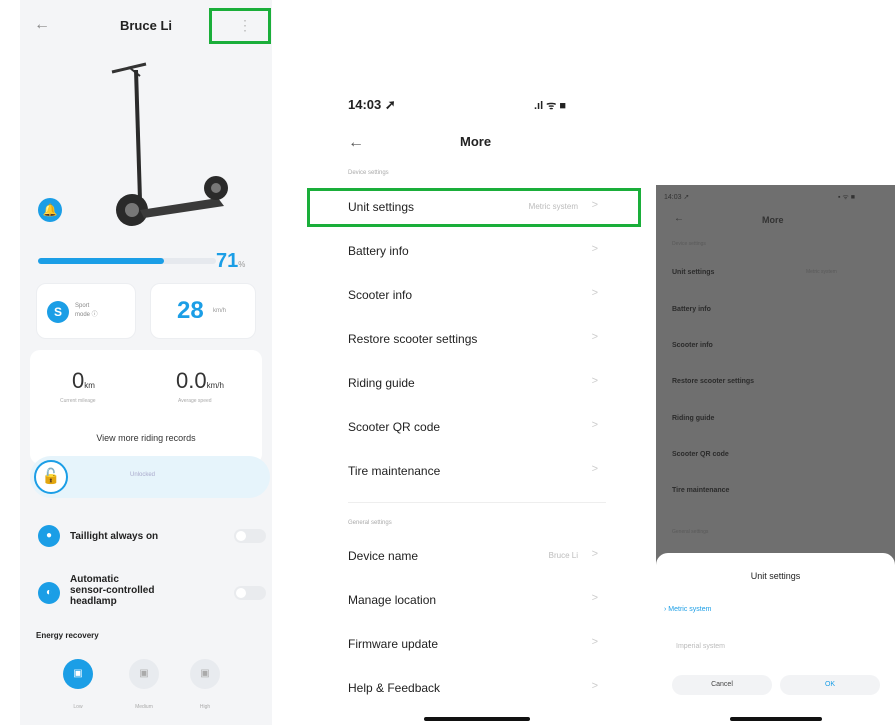 This screenshot has width=895, height=725. Describe the element at coordinates (205, 674) in the screenshot. I see `energy-high-button: ▣` at that location.